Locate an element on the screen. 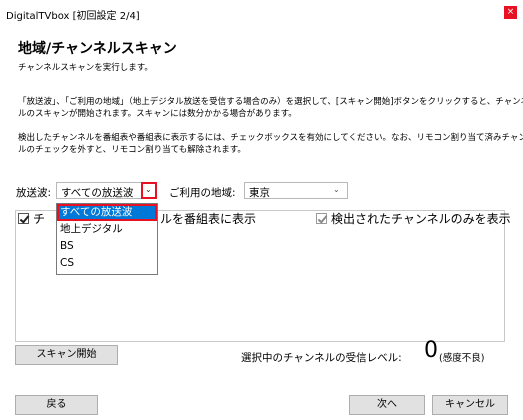 This screenshot has width=523, height=420. page-title: 地域/チャンネルスキャン is located at coordinates (97, 49).